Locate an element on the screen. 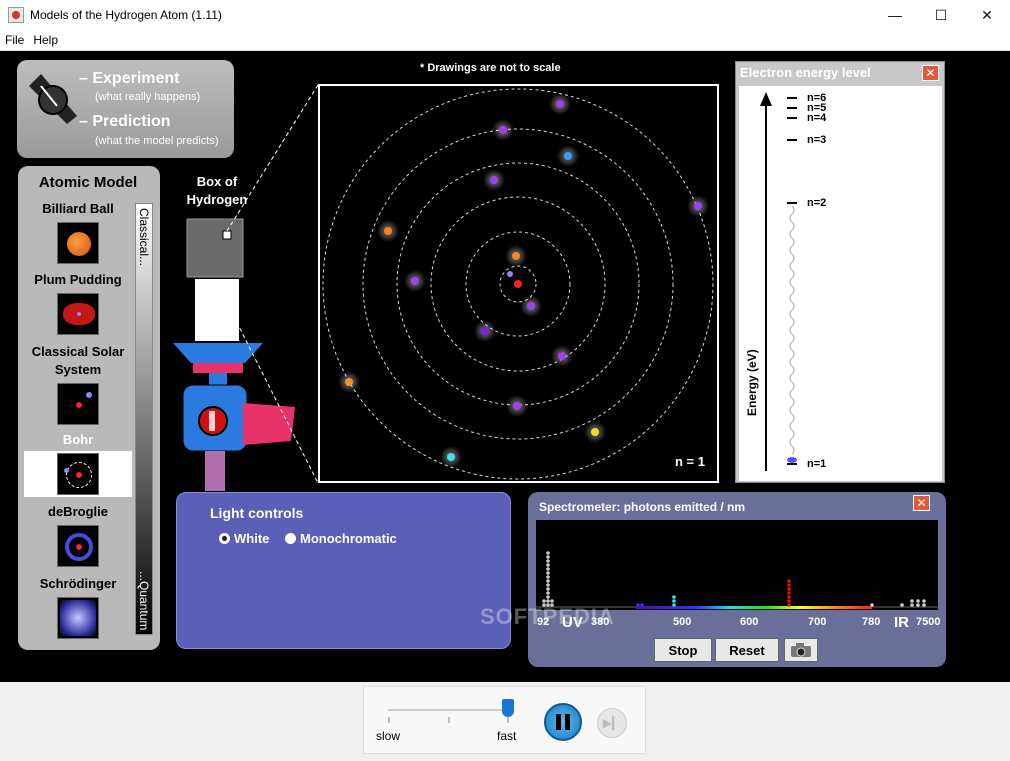  prediction-sub: (what the model predicts) is located at coordinates (157, 141).